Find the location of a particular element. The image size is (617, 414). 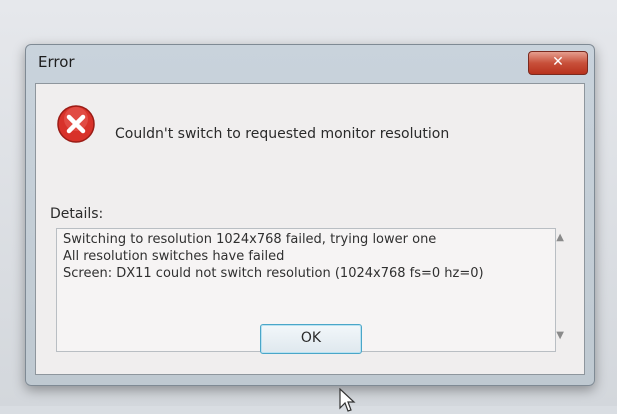

scroll-up-arrow-icon: ▲ is located at coordinates (560, 237).